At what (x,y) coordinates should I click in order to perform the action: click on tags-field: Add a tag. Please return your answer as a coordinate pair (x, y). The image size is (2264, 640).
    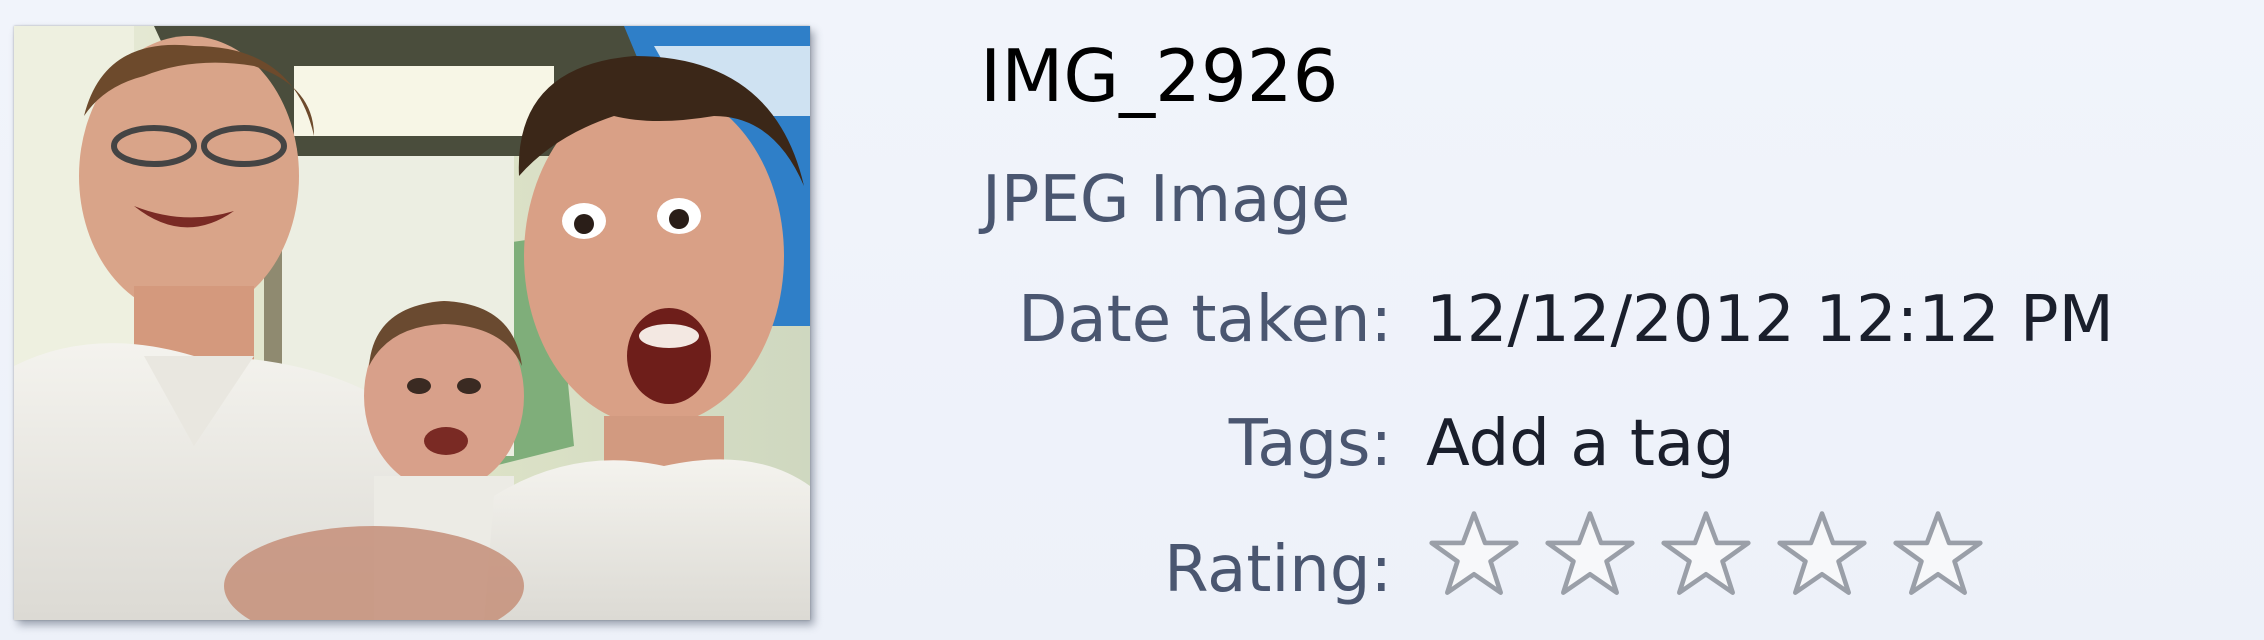
    Looking at the image, I should click on (1580, 444).